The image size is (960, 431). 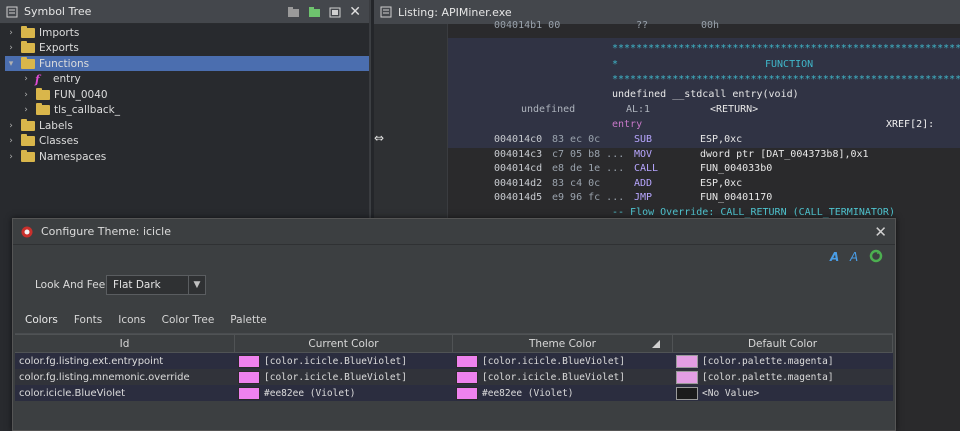 I want to click on cell-current-color: #ee82ee (Violet), so click(x=344, y=393).